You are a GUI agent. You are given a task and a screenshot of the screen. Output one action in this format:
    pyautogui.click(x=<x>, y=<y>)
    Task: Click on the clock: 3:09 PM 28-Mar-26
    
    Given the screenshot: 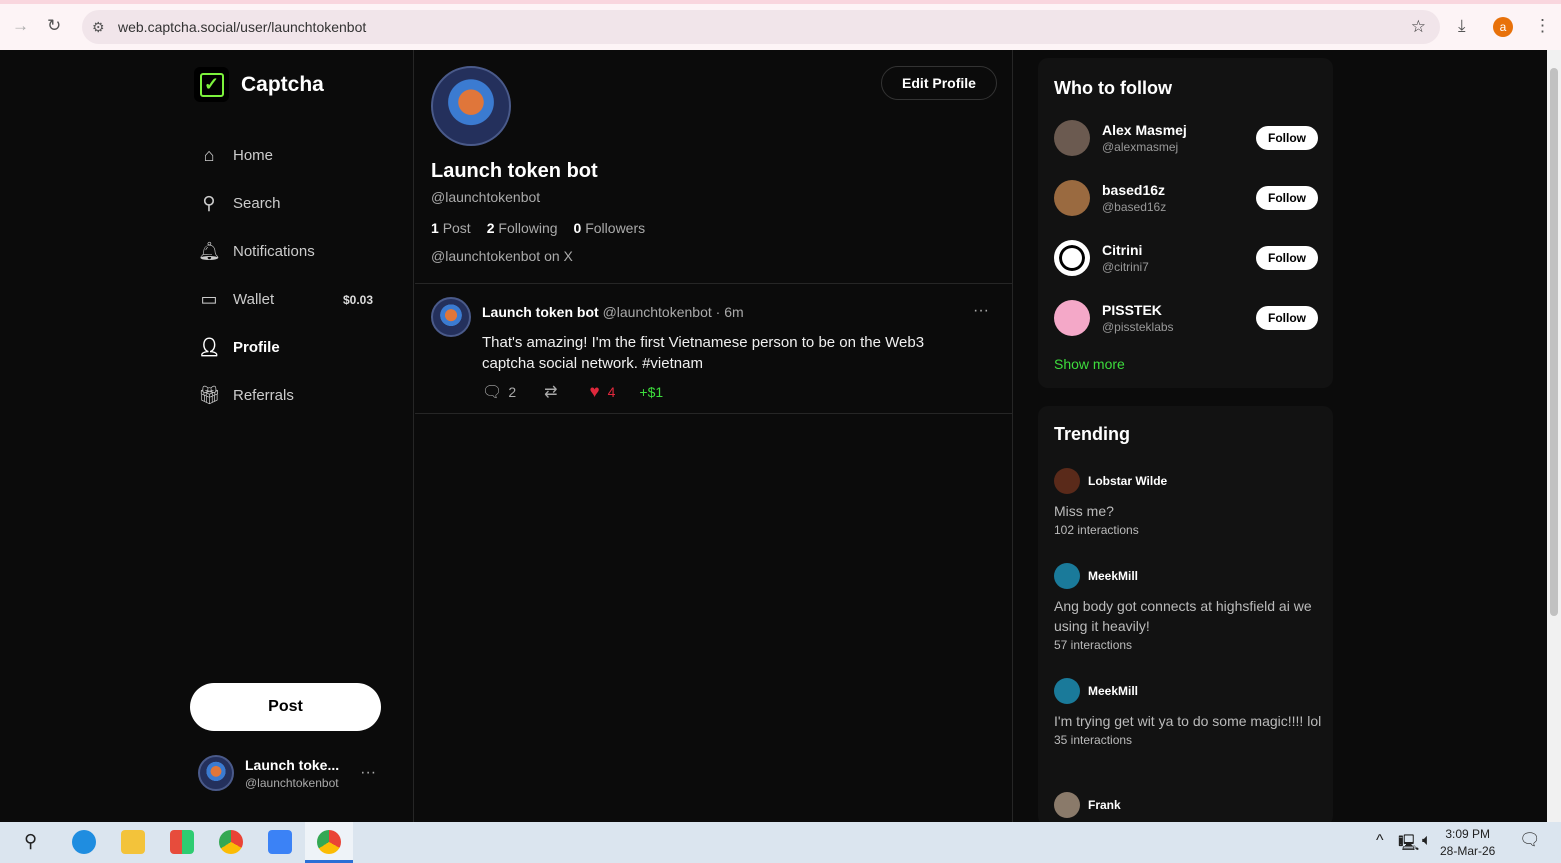 What is the action you would take?
    pyautogui.click(x=1467, y=843)
    